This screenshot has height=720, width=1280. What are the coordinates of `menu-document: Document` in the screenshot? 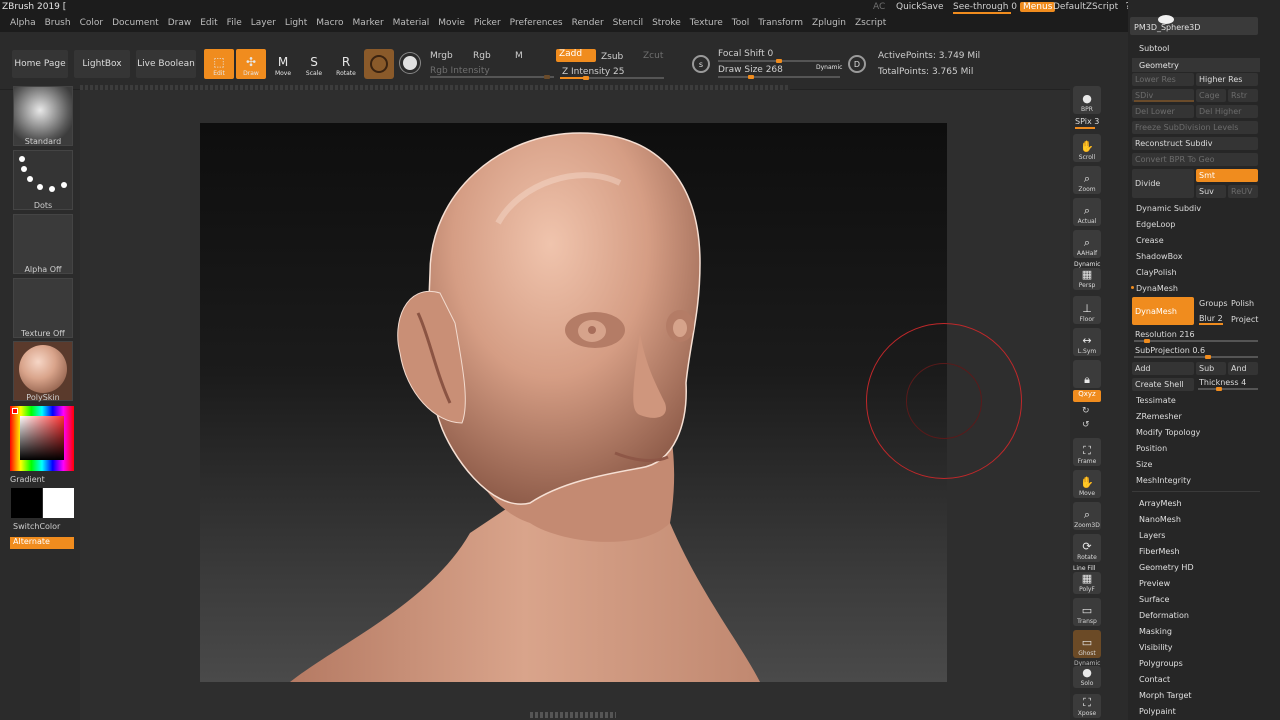 It's located at (135, 23).